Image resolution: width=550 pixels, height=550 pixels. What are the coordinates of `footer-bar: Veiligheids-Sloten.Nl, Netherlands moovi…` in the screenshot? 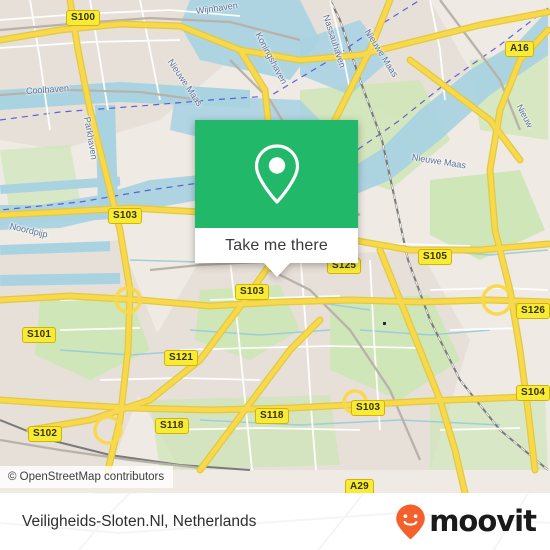 It's located at (275, 521).